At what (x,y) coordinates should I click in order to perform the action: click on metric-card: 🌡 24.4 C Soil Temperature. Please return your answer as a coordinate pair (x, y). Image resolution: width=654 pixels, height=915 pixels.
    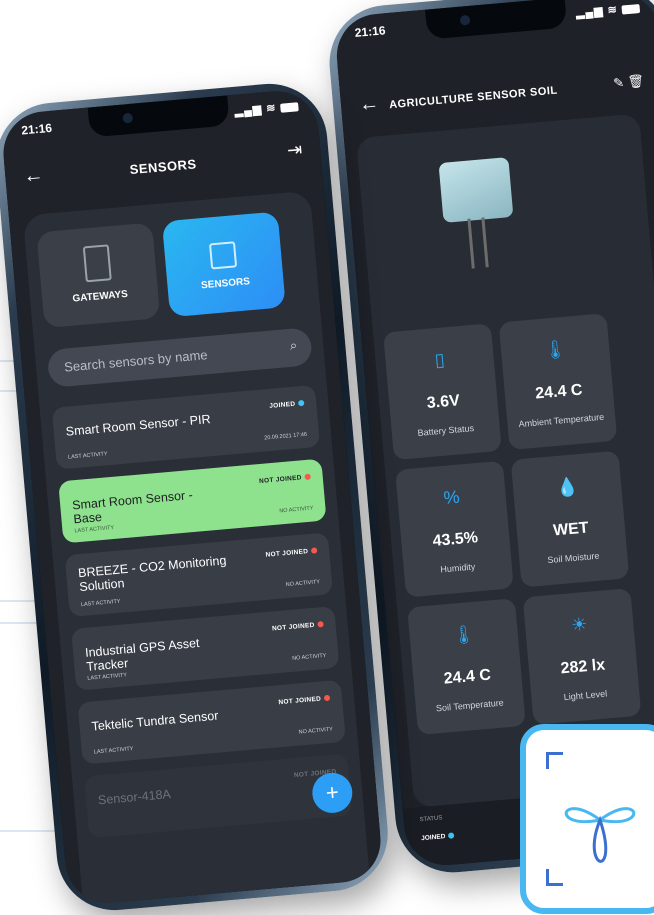
    Looking at the image, I should click on (466, 667).